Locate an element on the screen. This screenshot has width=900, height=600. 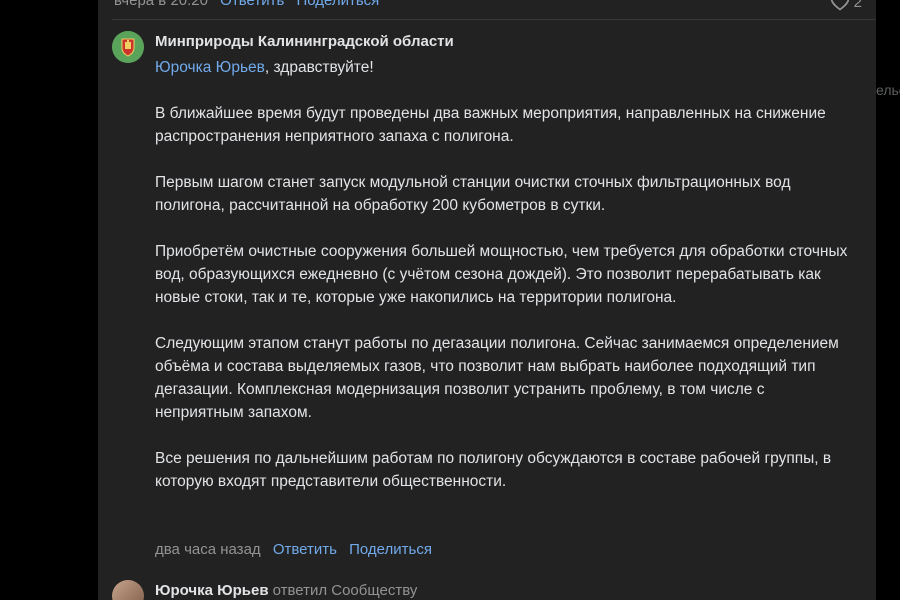
community-avatar is located at coordinates (128, 47).